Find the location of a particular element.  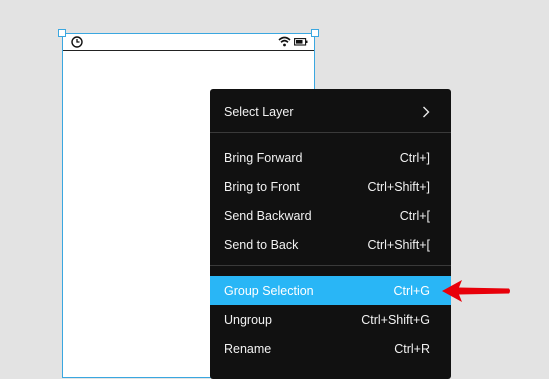

menu-item-bring-to-front: Bring to Front Ctrl+Shift+] is located at coordinates (330, 186).